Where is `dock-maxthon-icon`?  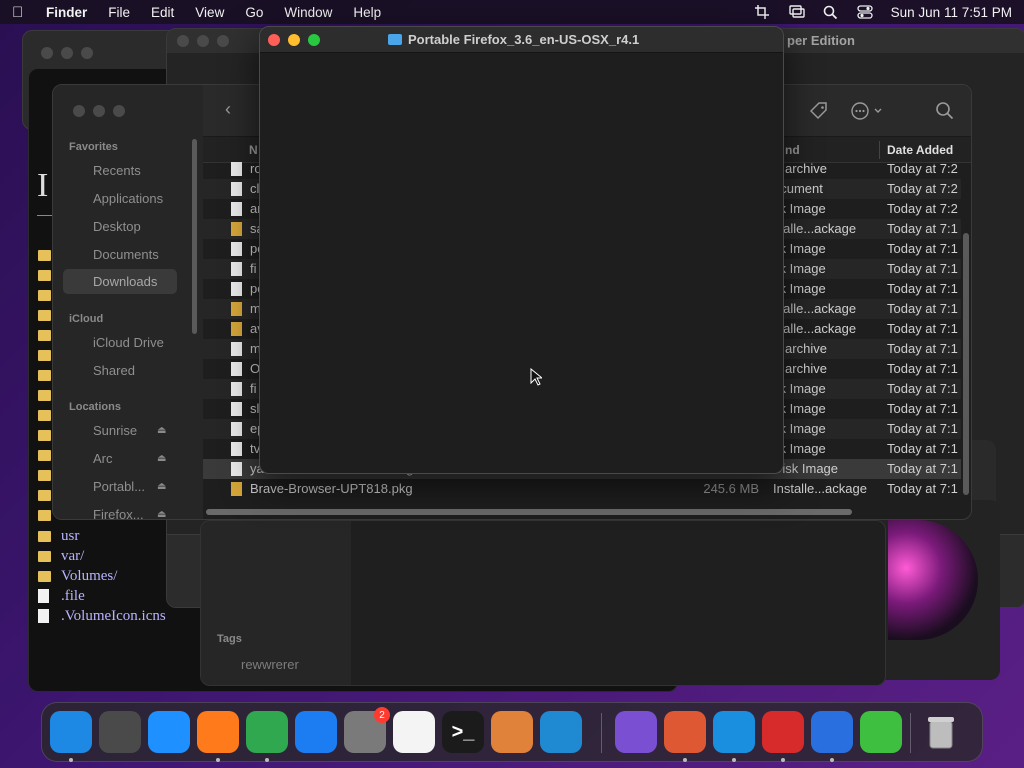
dock-maxthon-icon is located at coordinates (734, 732).